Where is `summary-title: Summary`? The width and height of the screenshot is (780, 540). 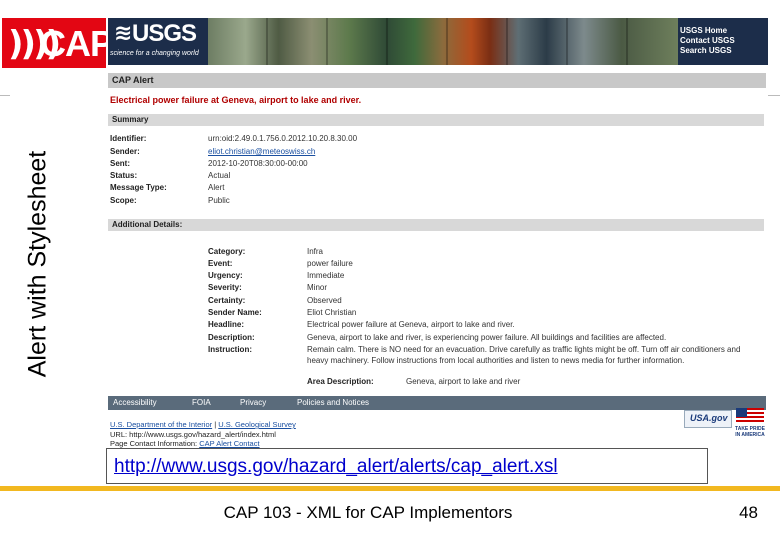
summary-title: Summary is located at coordinates (130, 119).